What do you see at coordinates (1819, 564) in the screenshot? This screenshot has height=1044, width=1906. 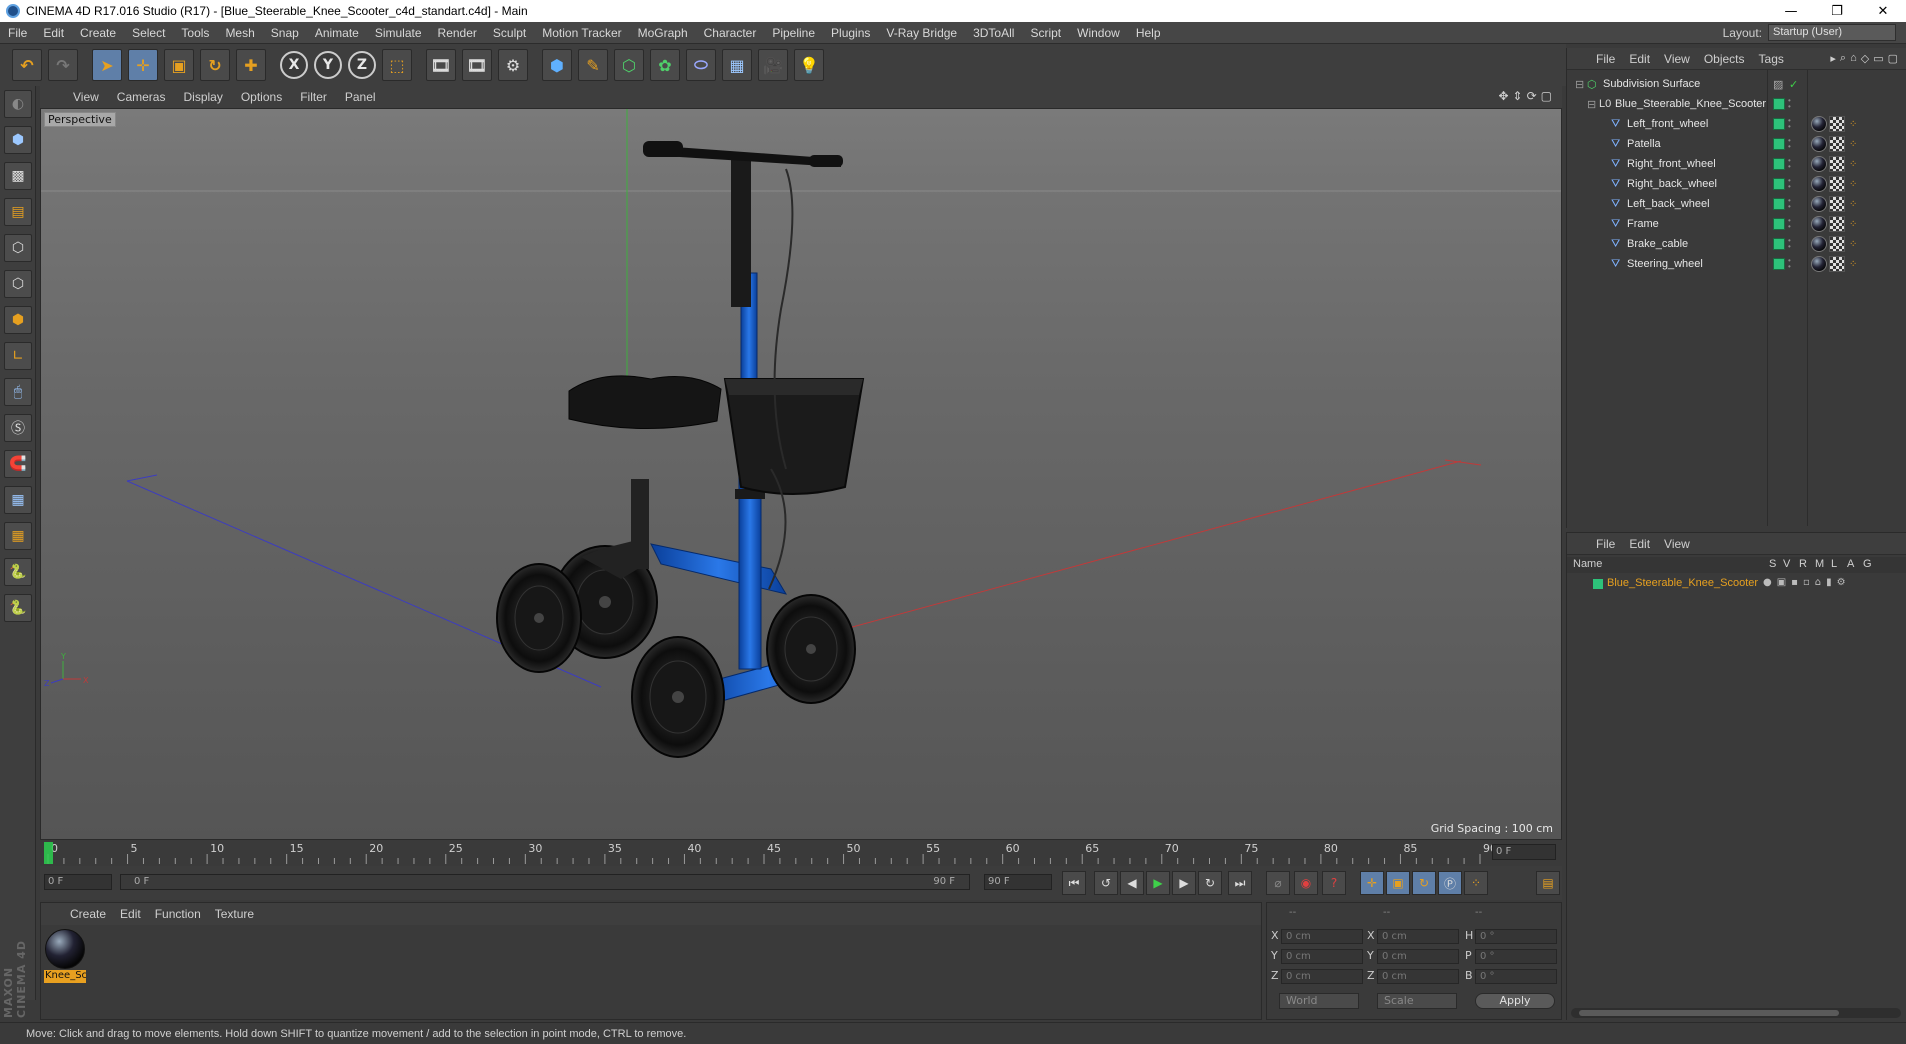 I see `layer-header-manager: M` at bounding box center [1819, 564].